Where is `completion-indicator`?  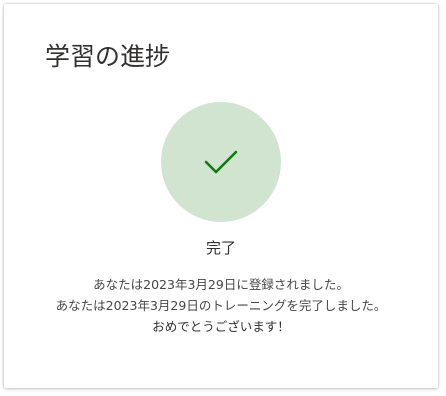 completion-indicator is located at coordinates (221, 162).